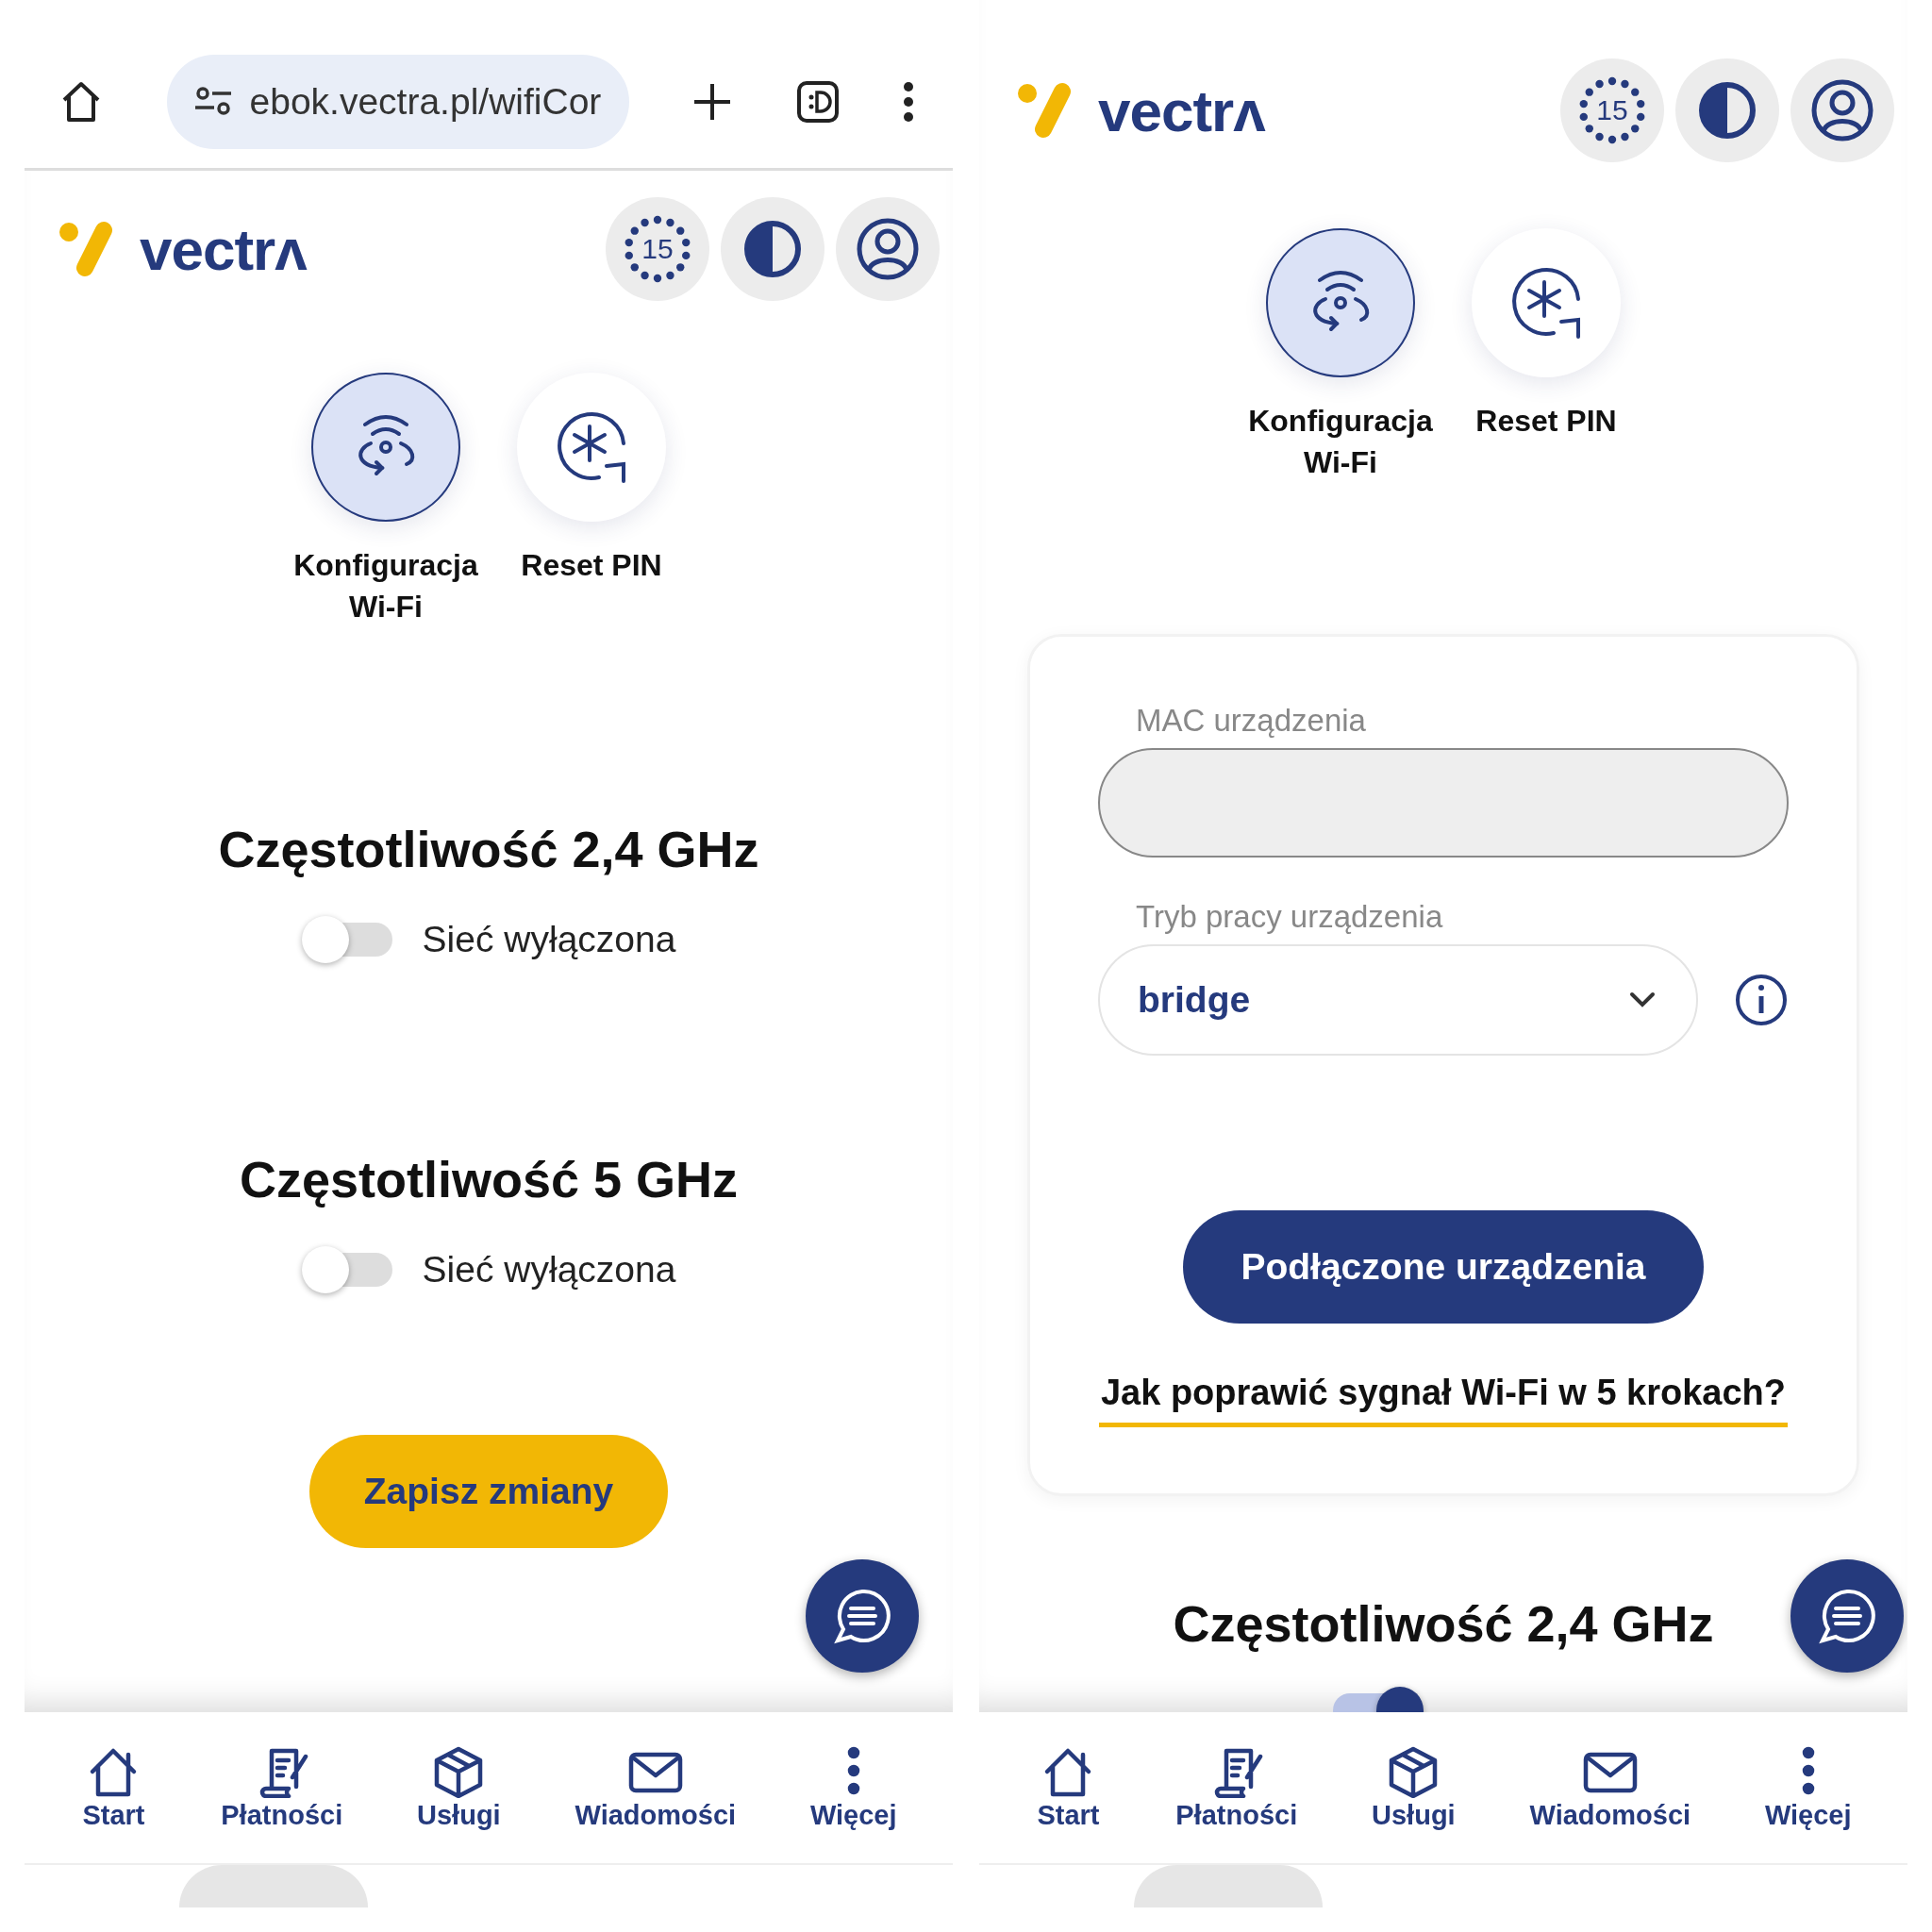 This screenshot has width=1932, height=1932. Describe the element at coordinates (489, 1179) in the screenshot. I see `section-heading: Częstotliwość 5 GHz` at that location.